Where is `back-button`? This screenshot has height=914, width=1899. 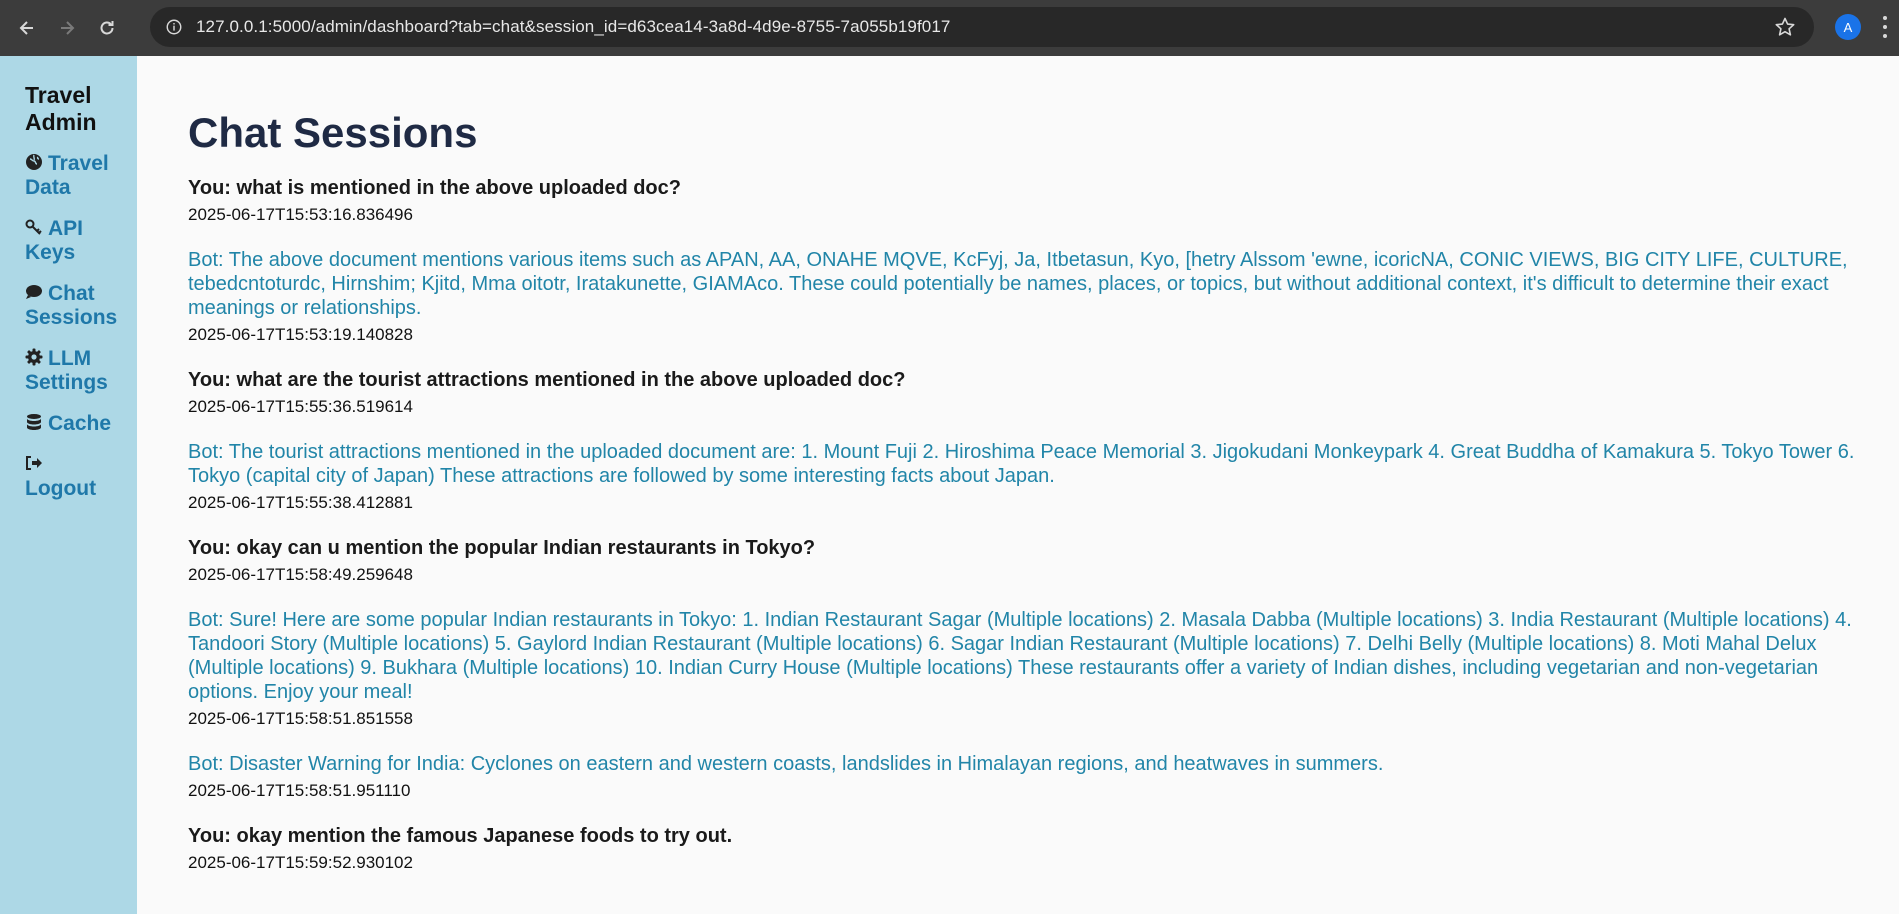
back-button is located at coordinates (27, 28).